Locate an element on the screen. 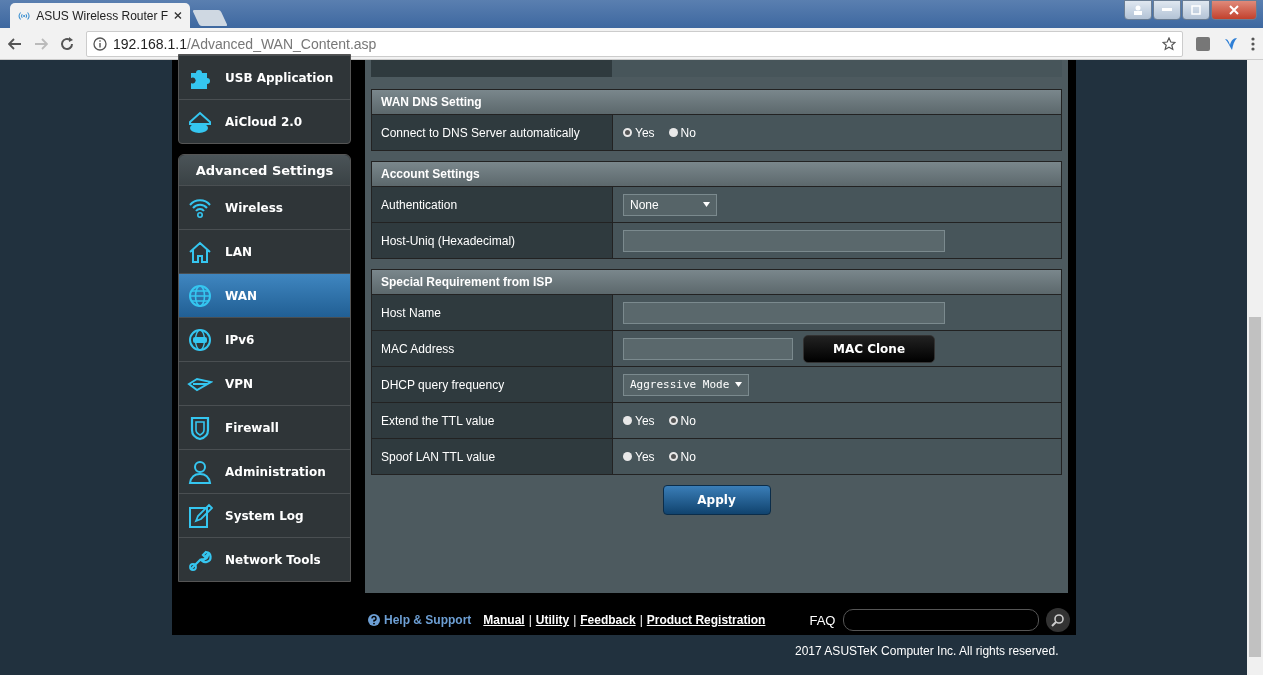 This screenshot has width=1263, height=675. field-label: Host-Uniq (Hexadecimal) is located at coordinates (492, 240).